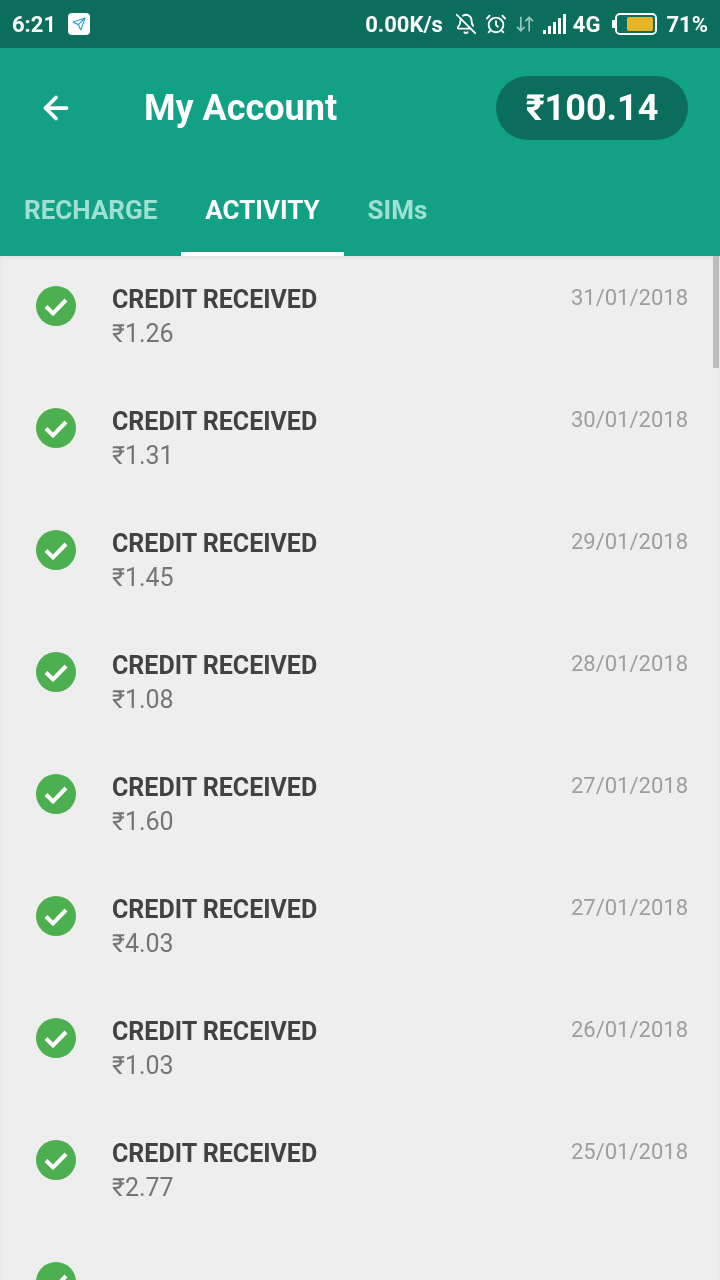 This screenshot has width=720, height=1280. I want to click on tab: SIMs, so click(397, 212).